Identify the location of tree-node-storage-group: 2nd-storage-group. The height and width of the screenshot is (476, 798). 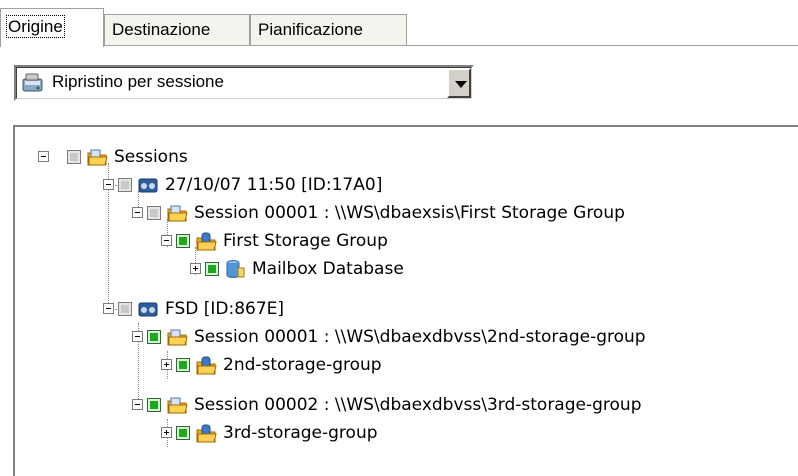
(279, 365).